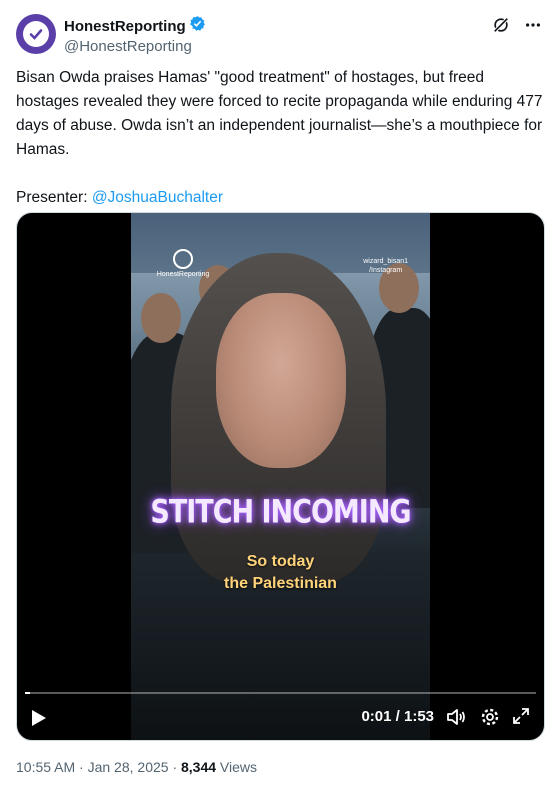 The height and width of the screenshot is (787, 558). What do you see at coordinates (280, 35) in the screenshot?
I see `tweet-header: HonestReporting @HonestReporting` at bounding box center [280, 35].